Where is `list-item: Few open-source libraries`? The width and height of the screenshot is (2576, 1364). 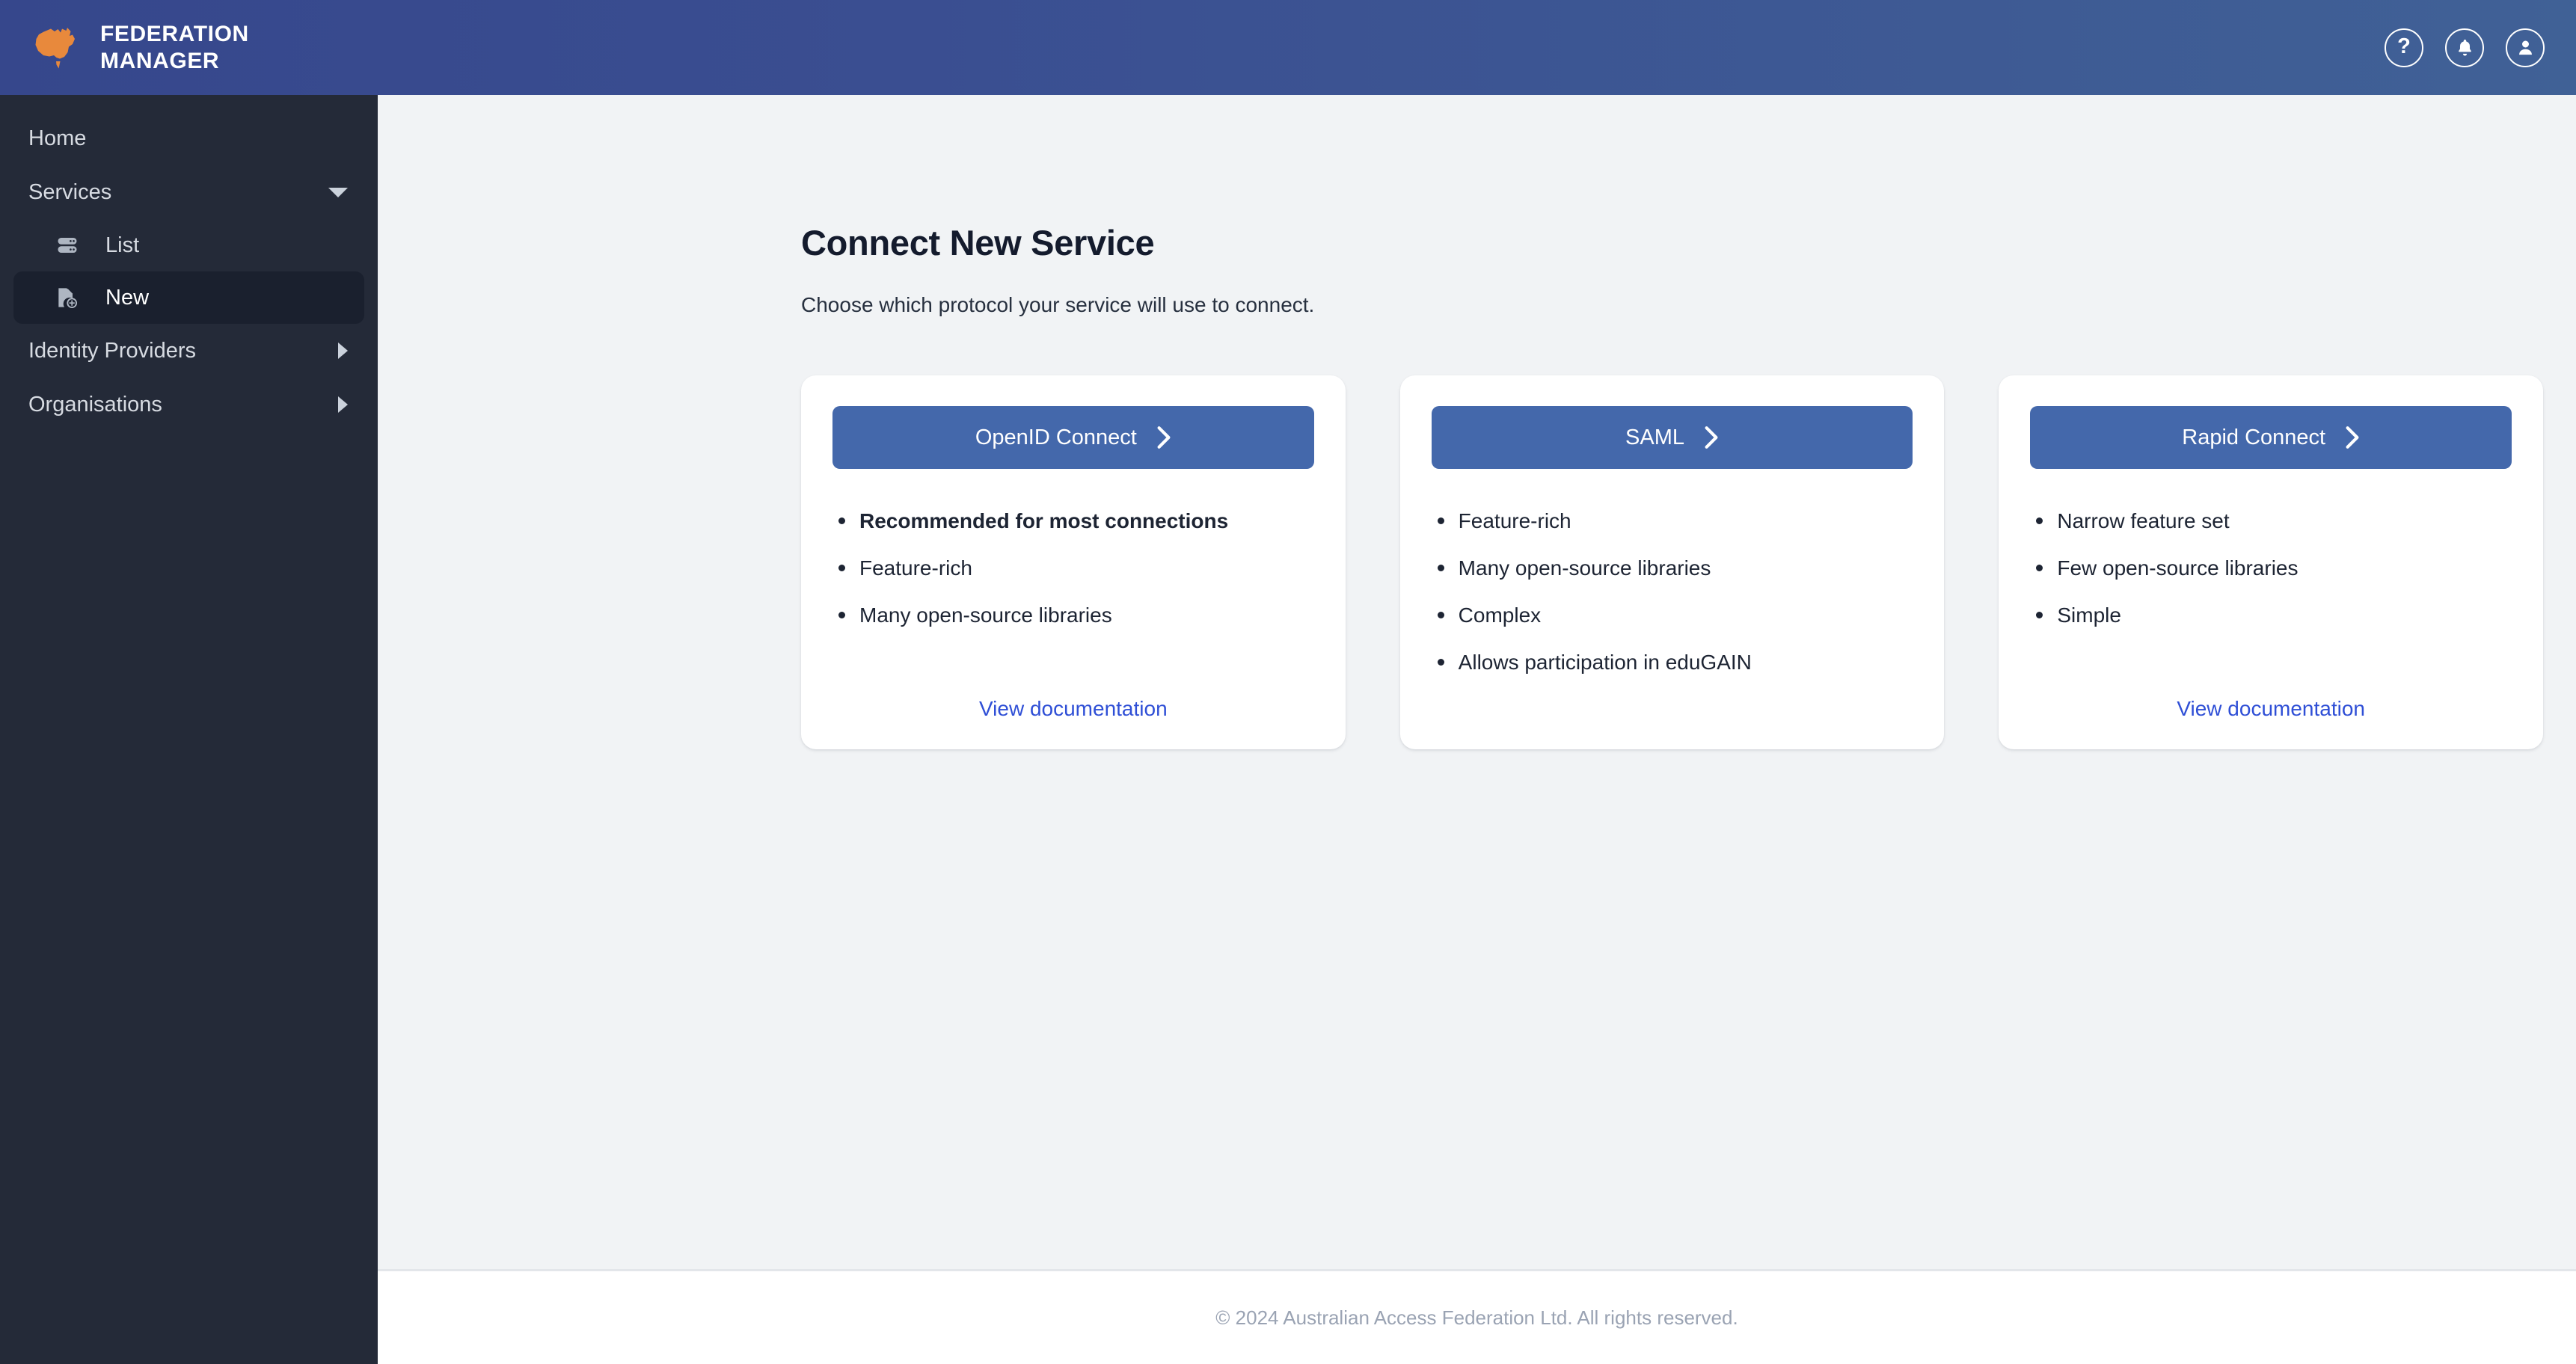 list-item: Few open-source libraries is located at coordinates (2271, 568).